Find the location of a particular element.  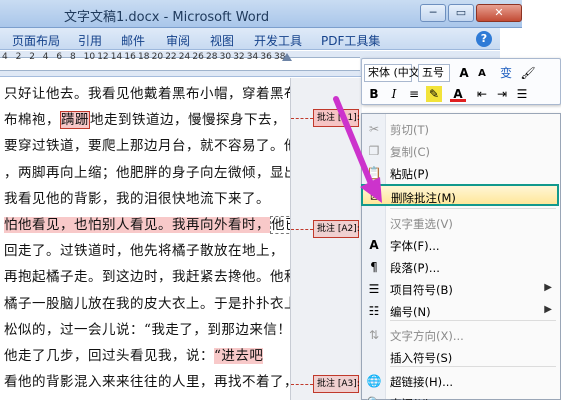

menu-item-t: ✂ 剪切(T) is located at coordinates (461, 129).